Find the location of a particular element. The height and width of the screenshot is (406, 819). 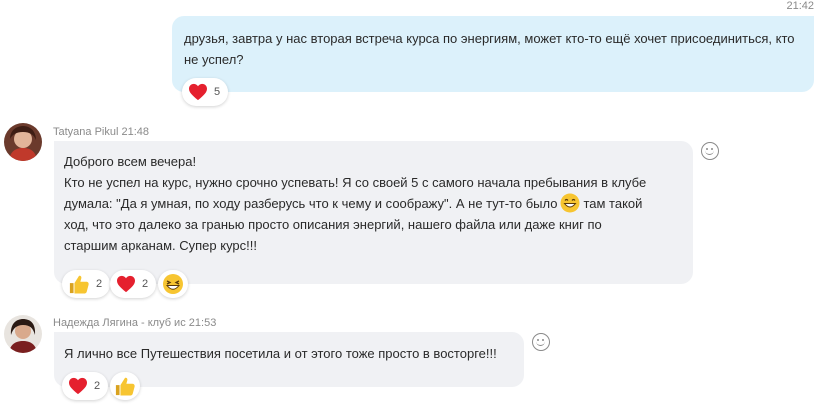

message-line: старшим арканам. Супер курс!!! is located at coordinates (160, 245).